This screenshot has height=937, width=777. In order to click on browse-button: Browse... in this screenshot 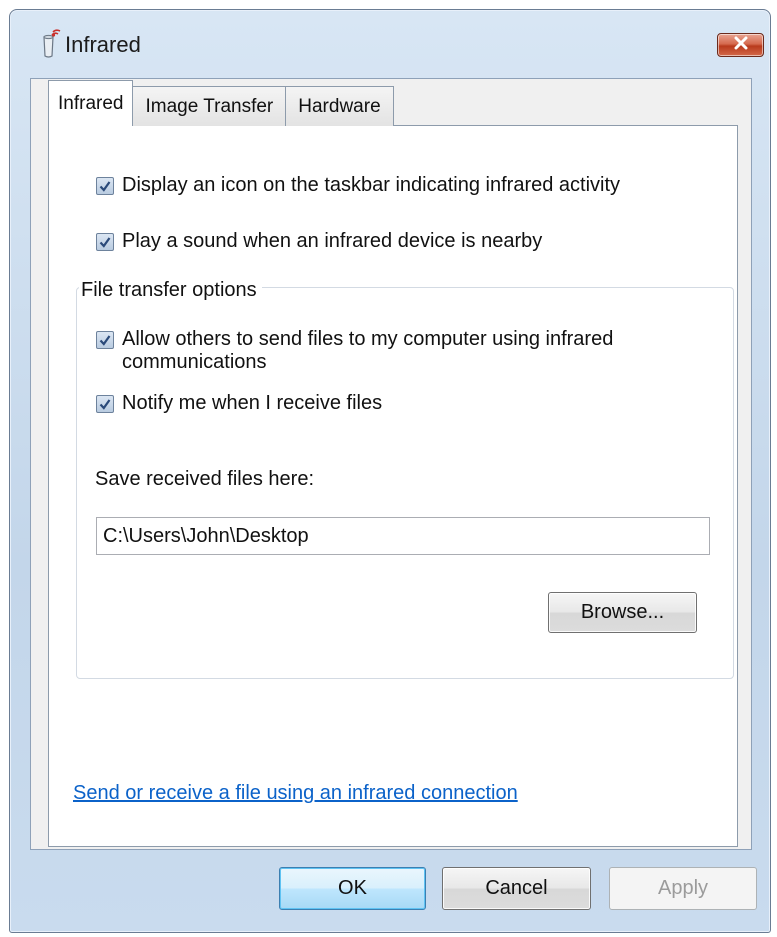, I will do `click(622, 612)`.